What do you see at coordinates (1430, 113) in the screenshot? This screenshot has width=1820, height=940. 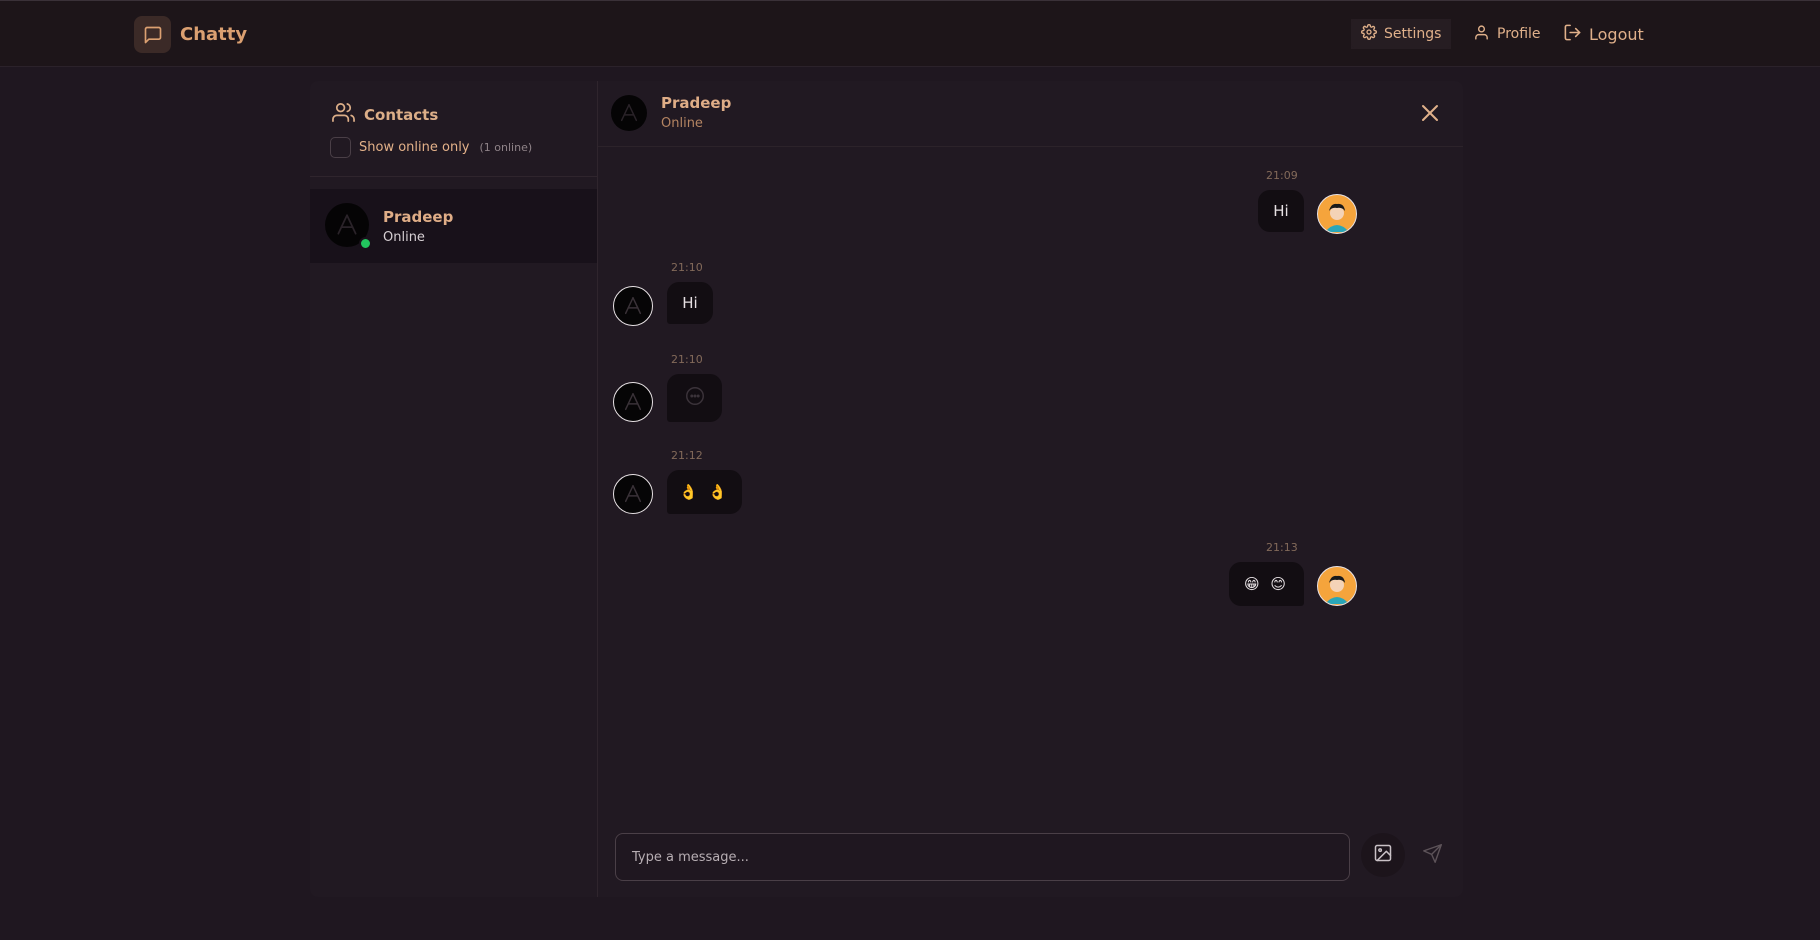 I see `close-chat-button` at bounding box center [1430, 113].